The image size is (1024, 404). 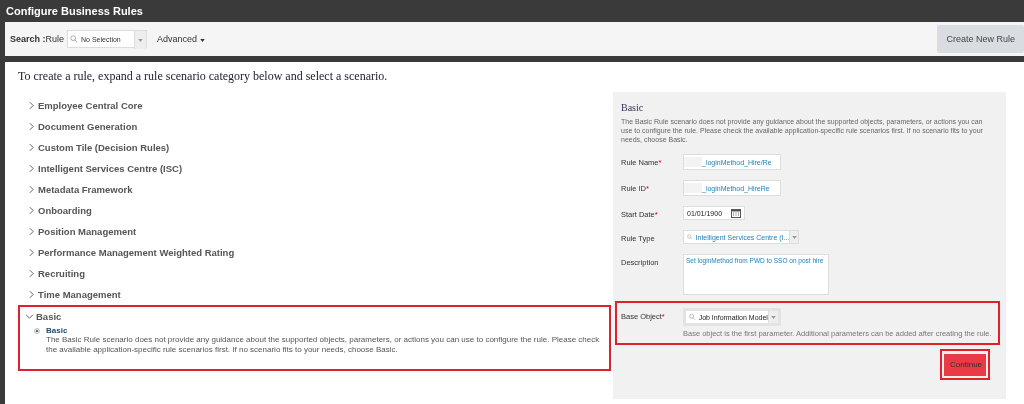 I want to click on category-item: Metadata Framework, so click(x=315, y=189).